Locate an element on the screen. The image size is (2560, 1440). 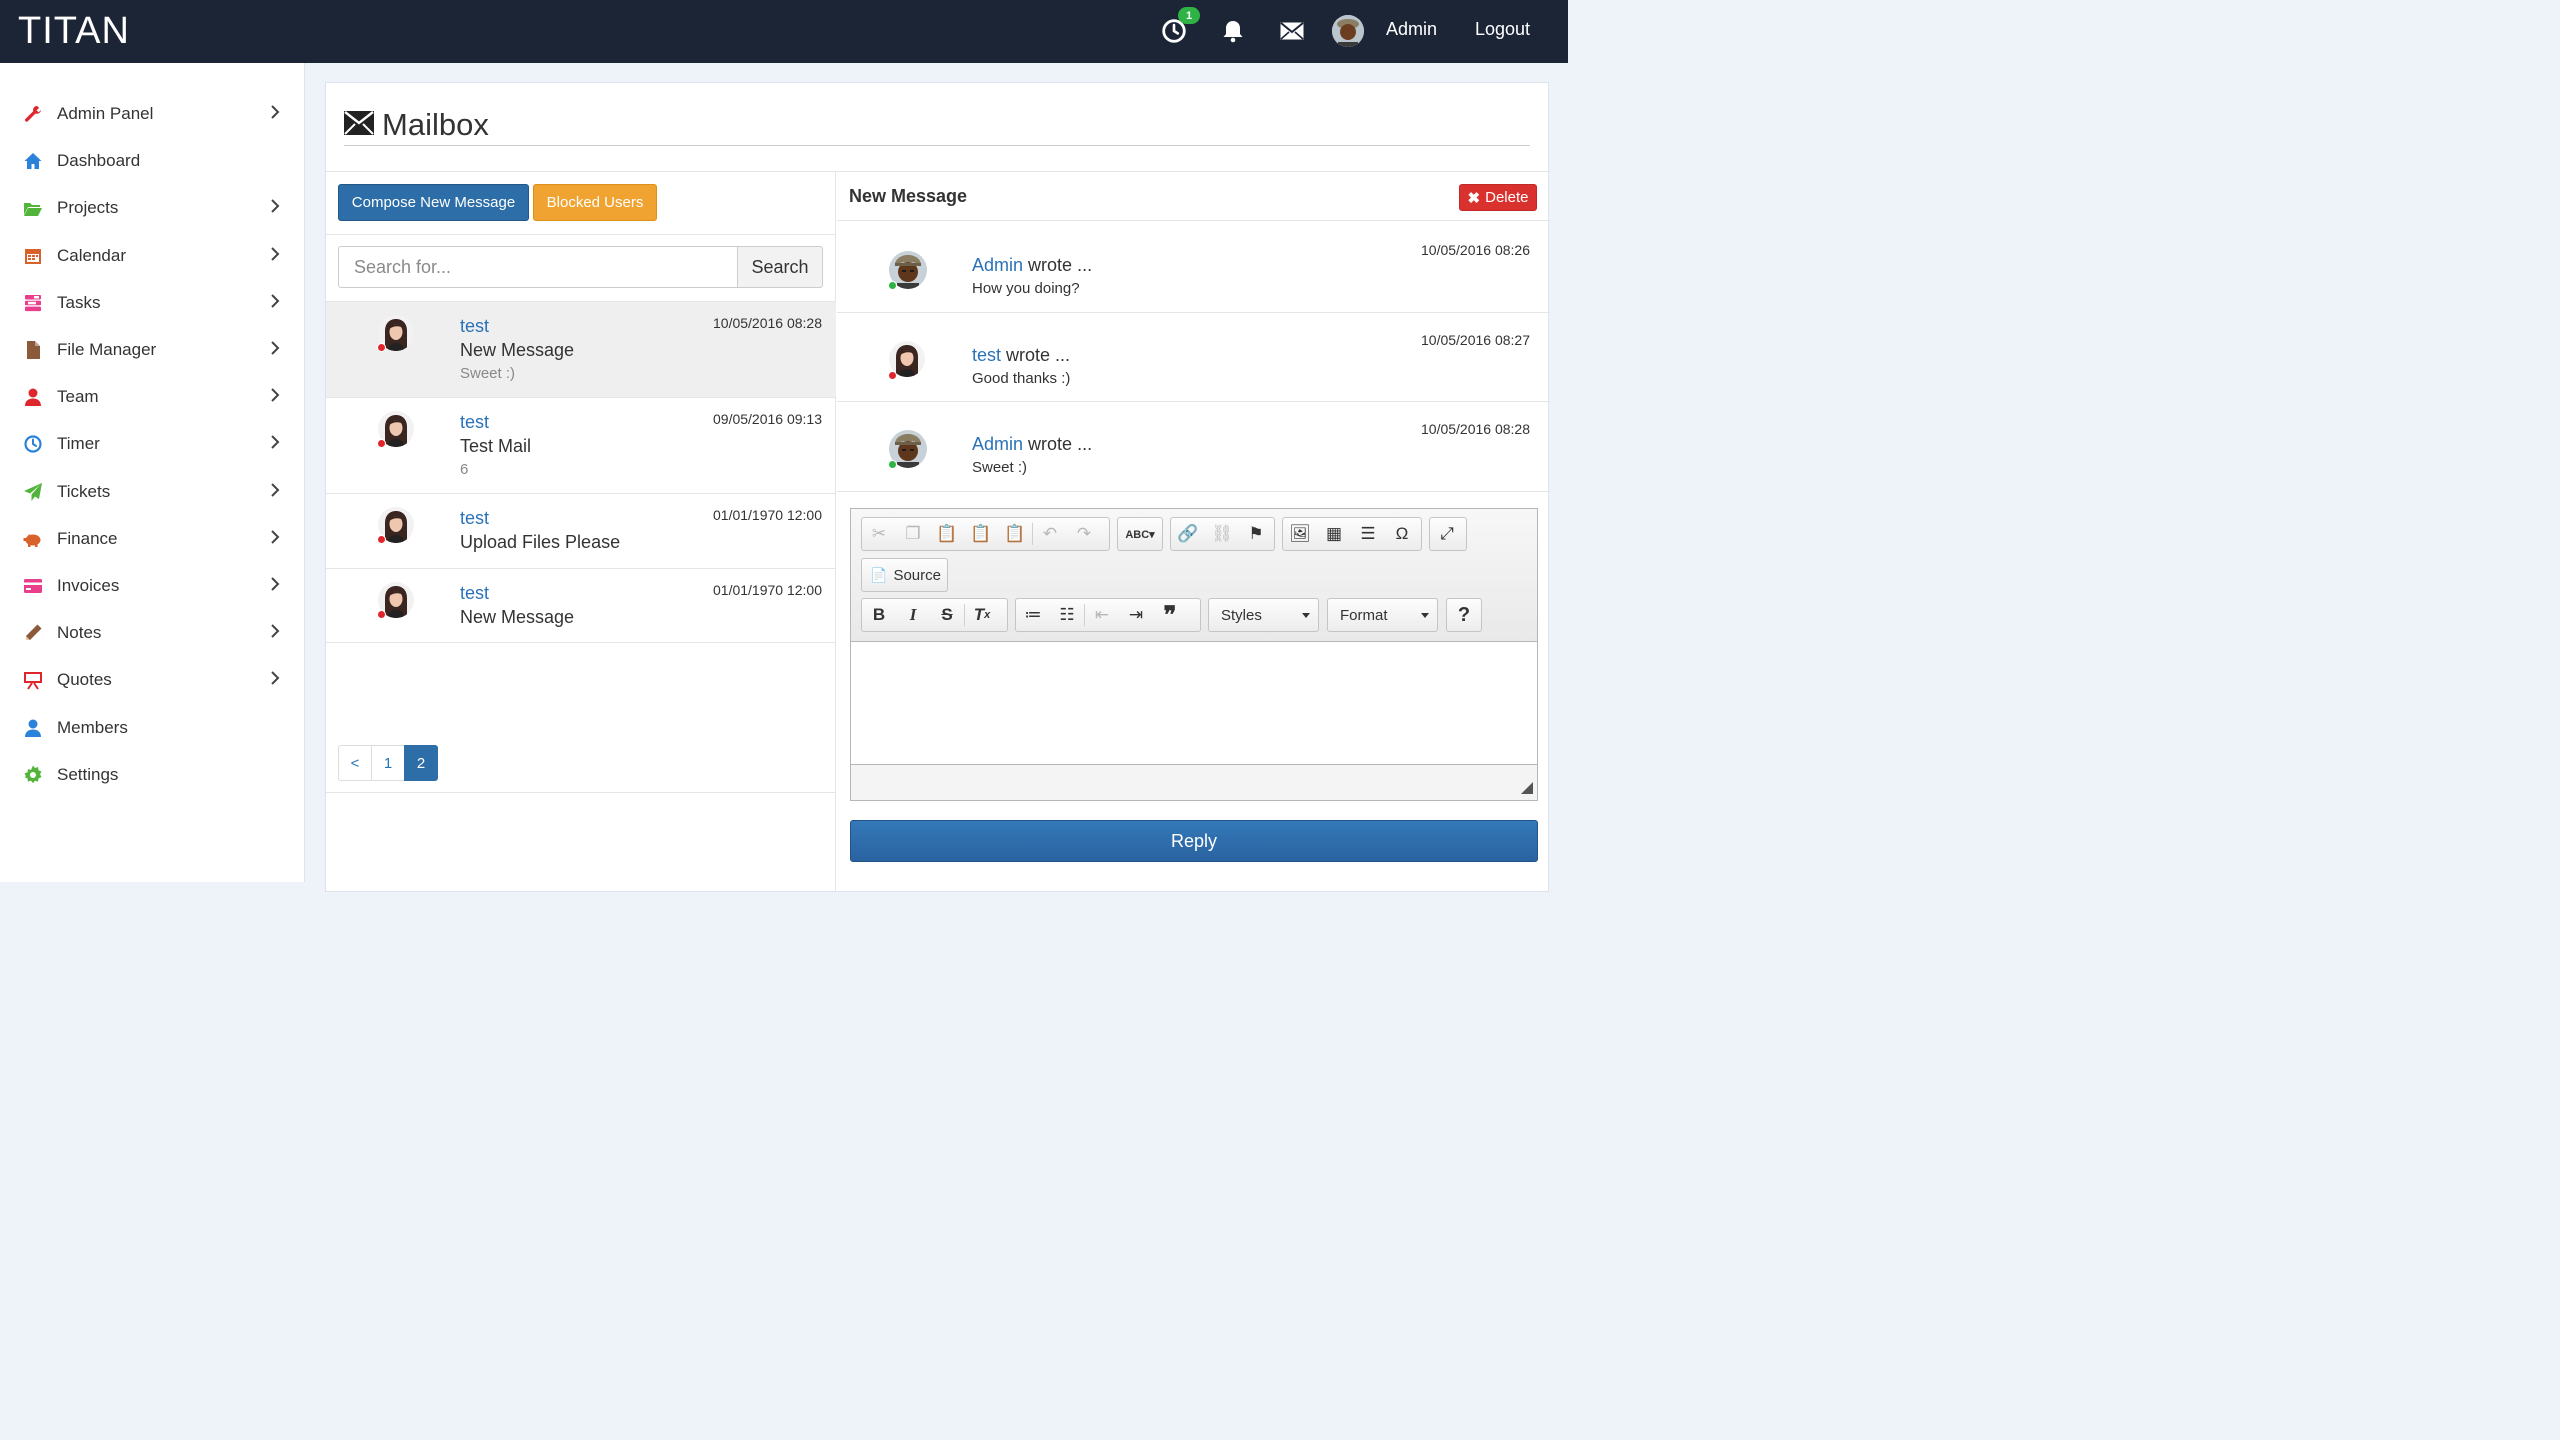
editor-content-area is located at coordinates (1194, 703).